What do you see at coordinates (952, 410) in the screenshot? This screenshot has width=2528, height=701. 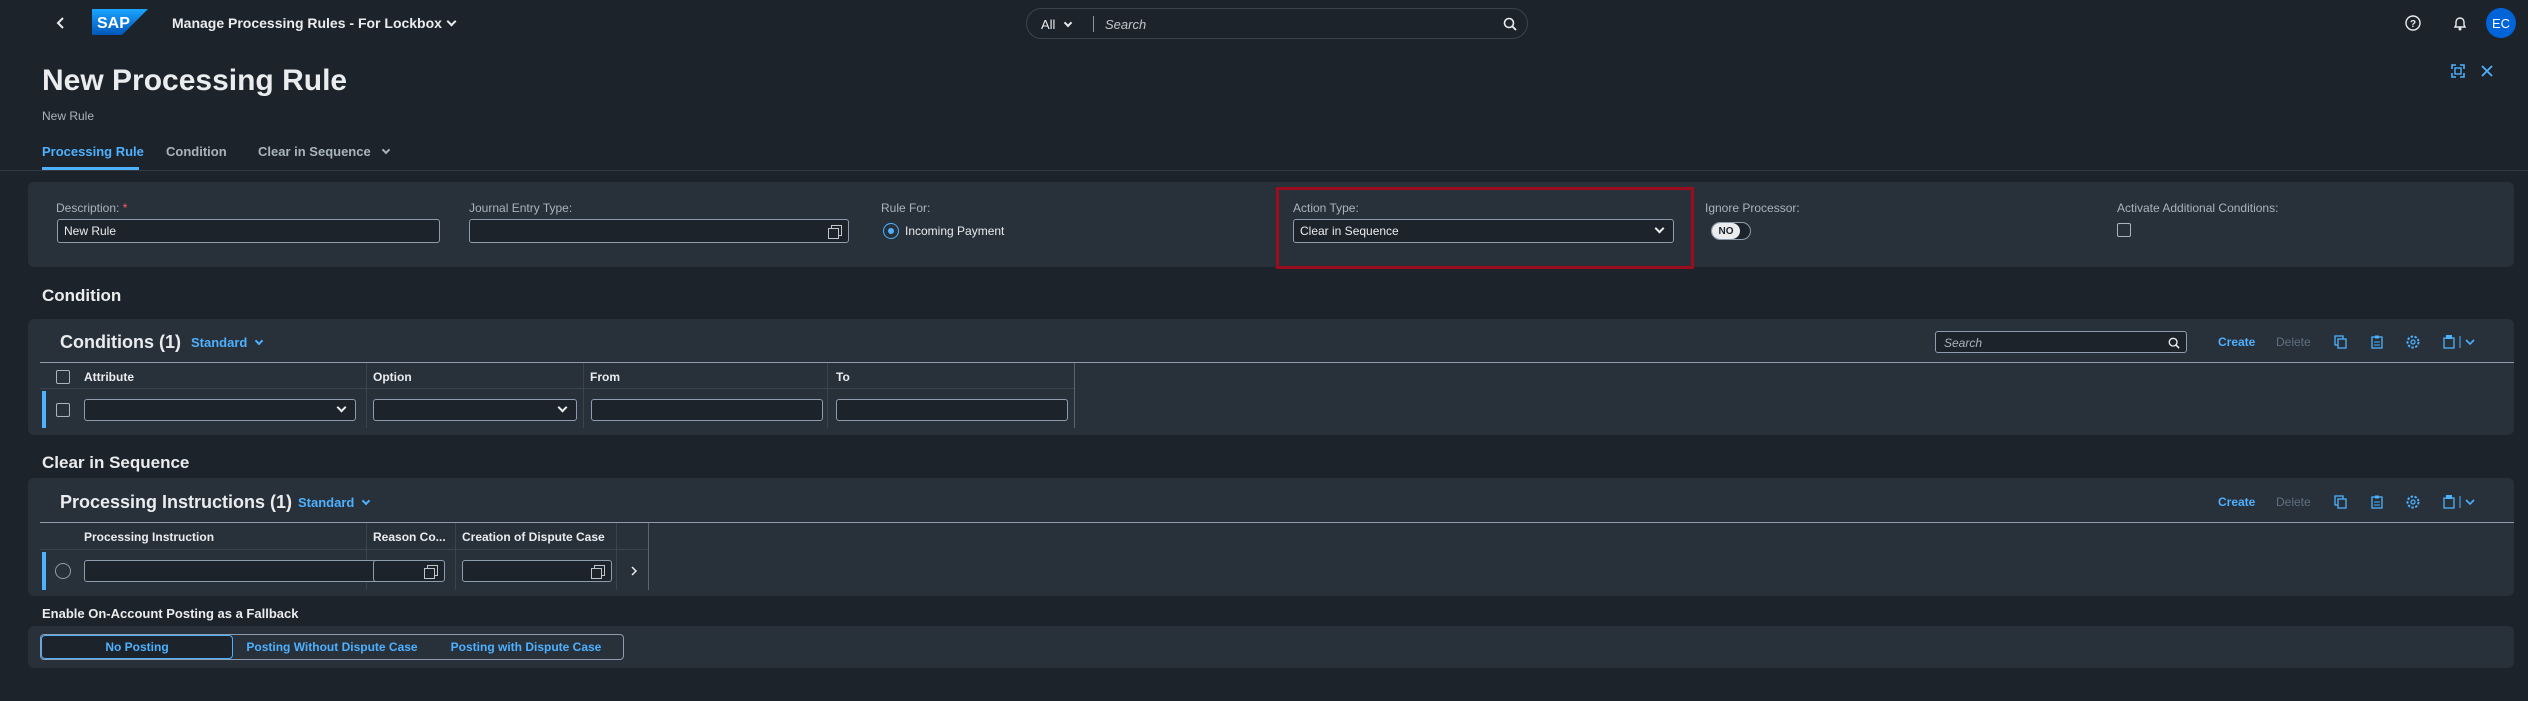 I see `to-input` at bounding box center [952, 410].